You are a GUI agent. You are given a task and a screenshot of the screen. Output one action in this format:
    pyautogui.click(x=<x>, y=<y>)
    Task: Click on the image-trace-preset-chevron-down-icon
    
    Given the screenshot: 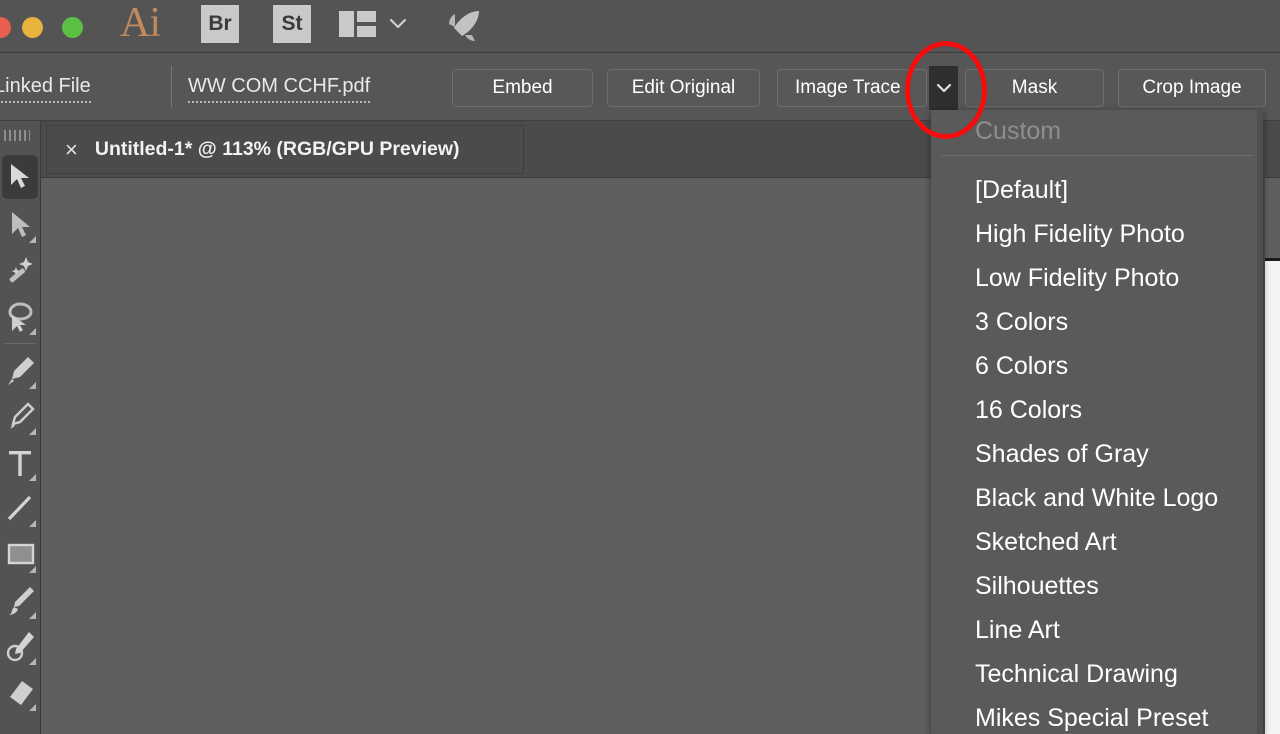 What is the action you would take?
    pyautogui.click(x=943, y=88)
    